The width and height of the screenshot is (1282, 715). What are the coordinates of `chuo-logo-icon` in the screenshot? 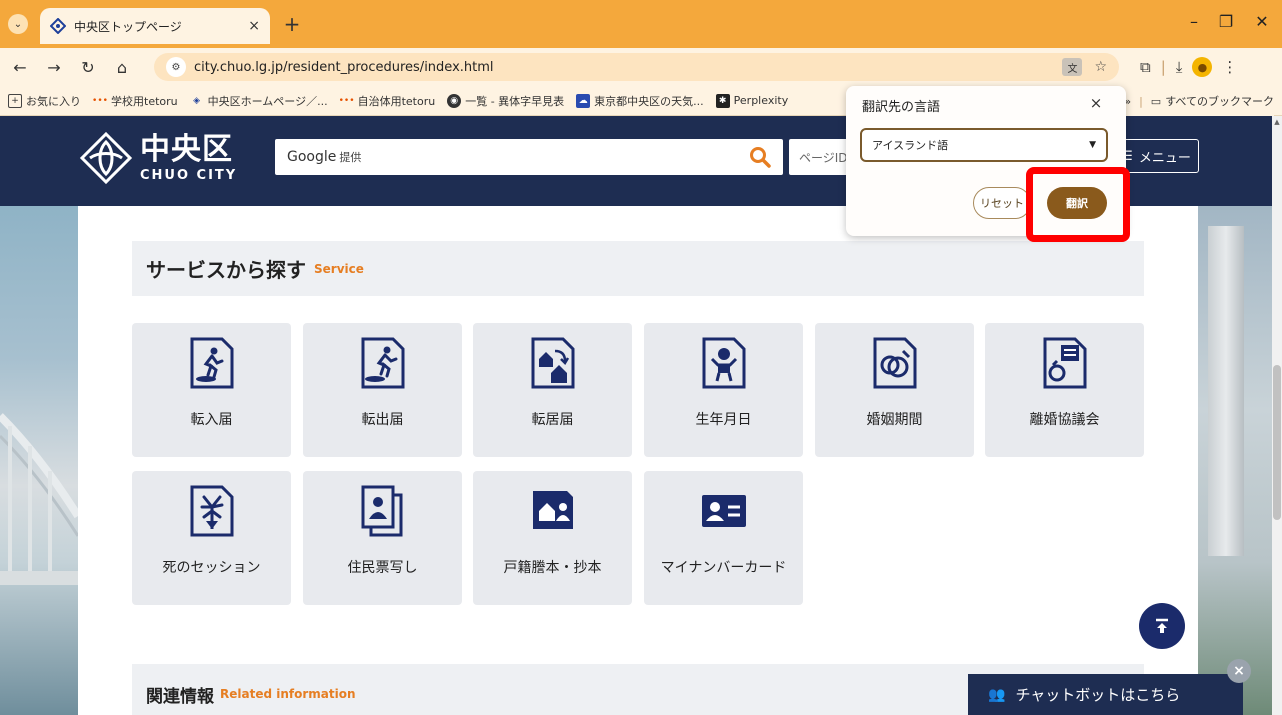 It's located at (106, 158).